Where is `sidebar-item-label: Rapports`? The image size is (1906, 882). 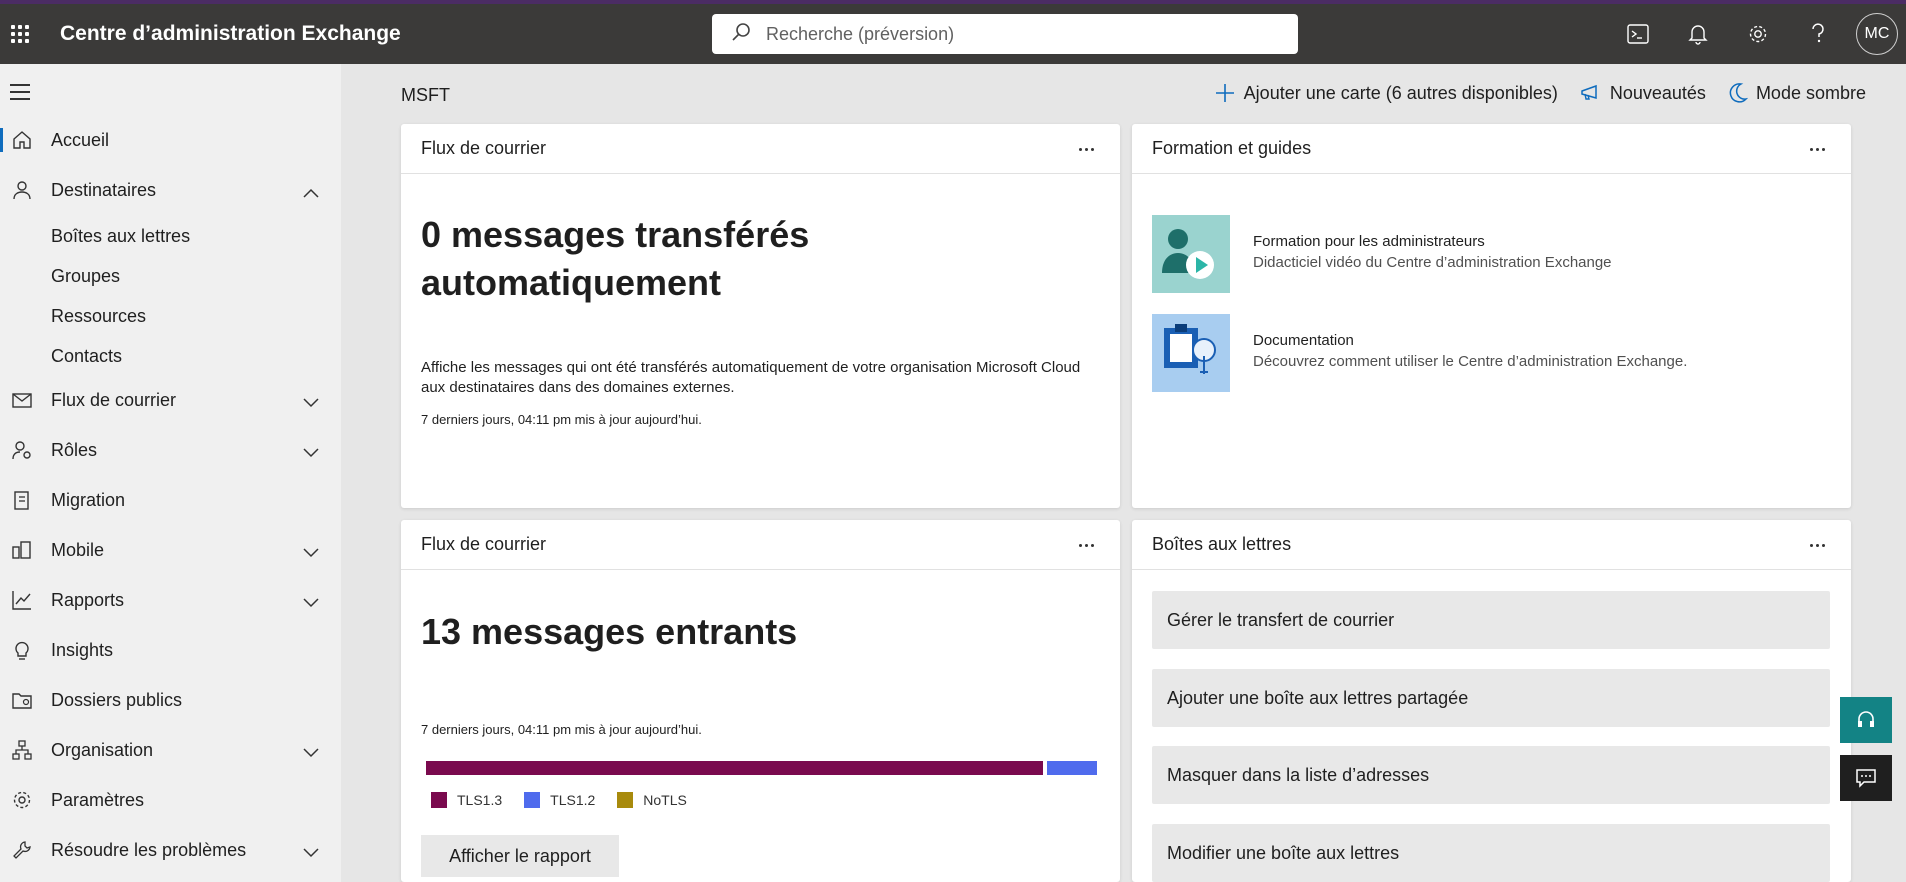
sidebar-item-label: Rapports is located at coordinates (88, 599).